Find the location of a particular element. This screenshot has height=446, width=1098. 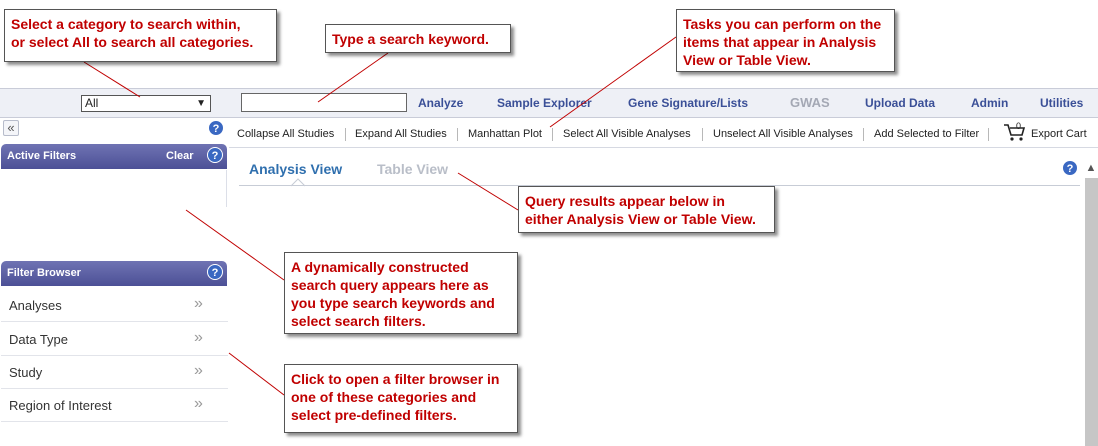

nav-gwas: GWAS is located at coordinates (810, 102).